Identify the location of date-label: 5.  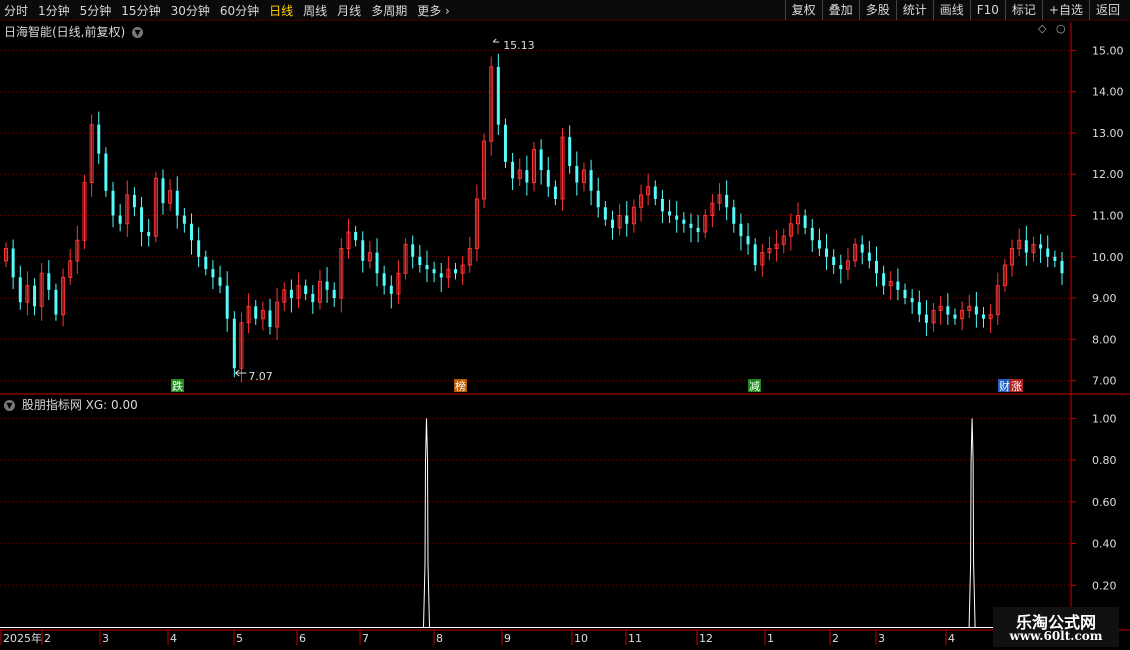
(239, 638).